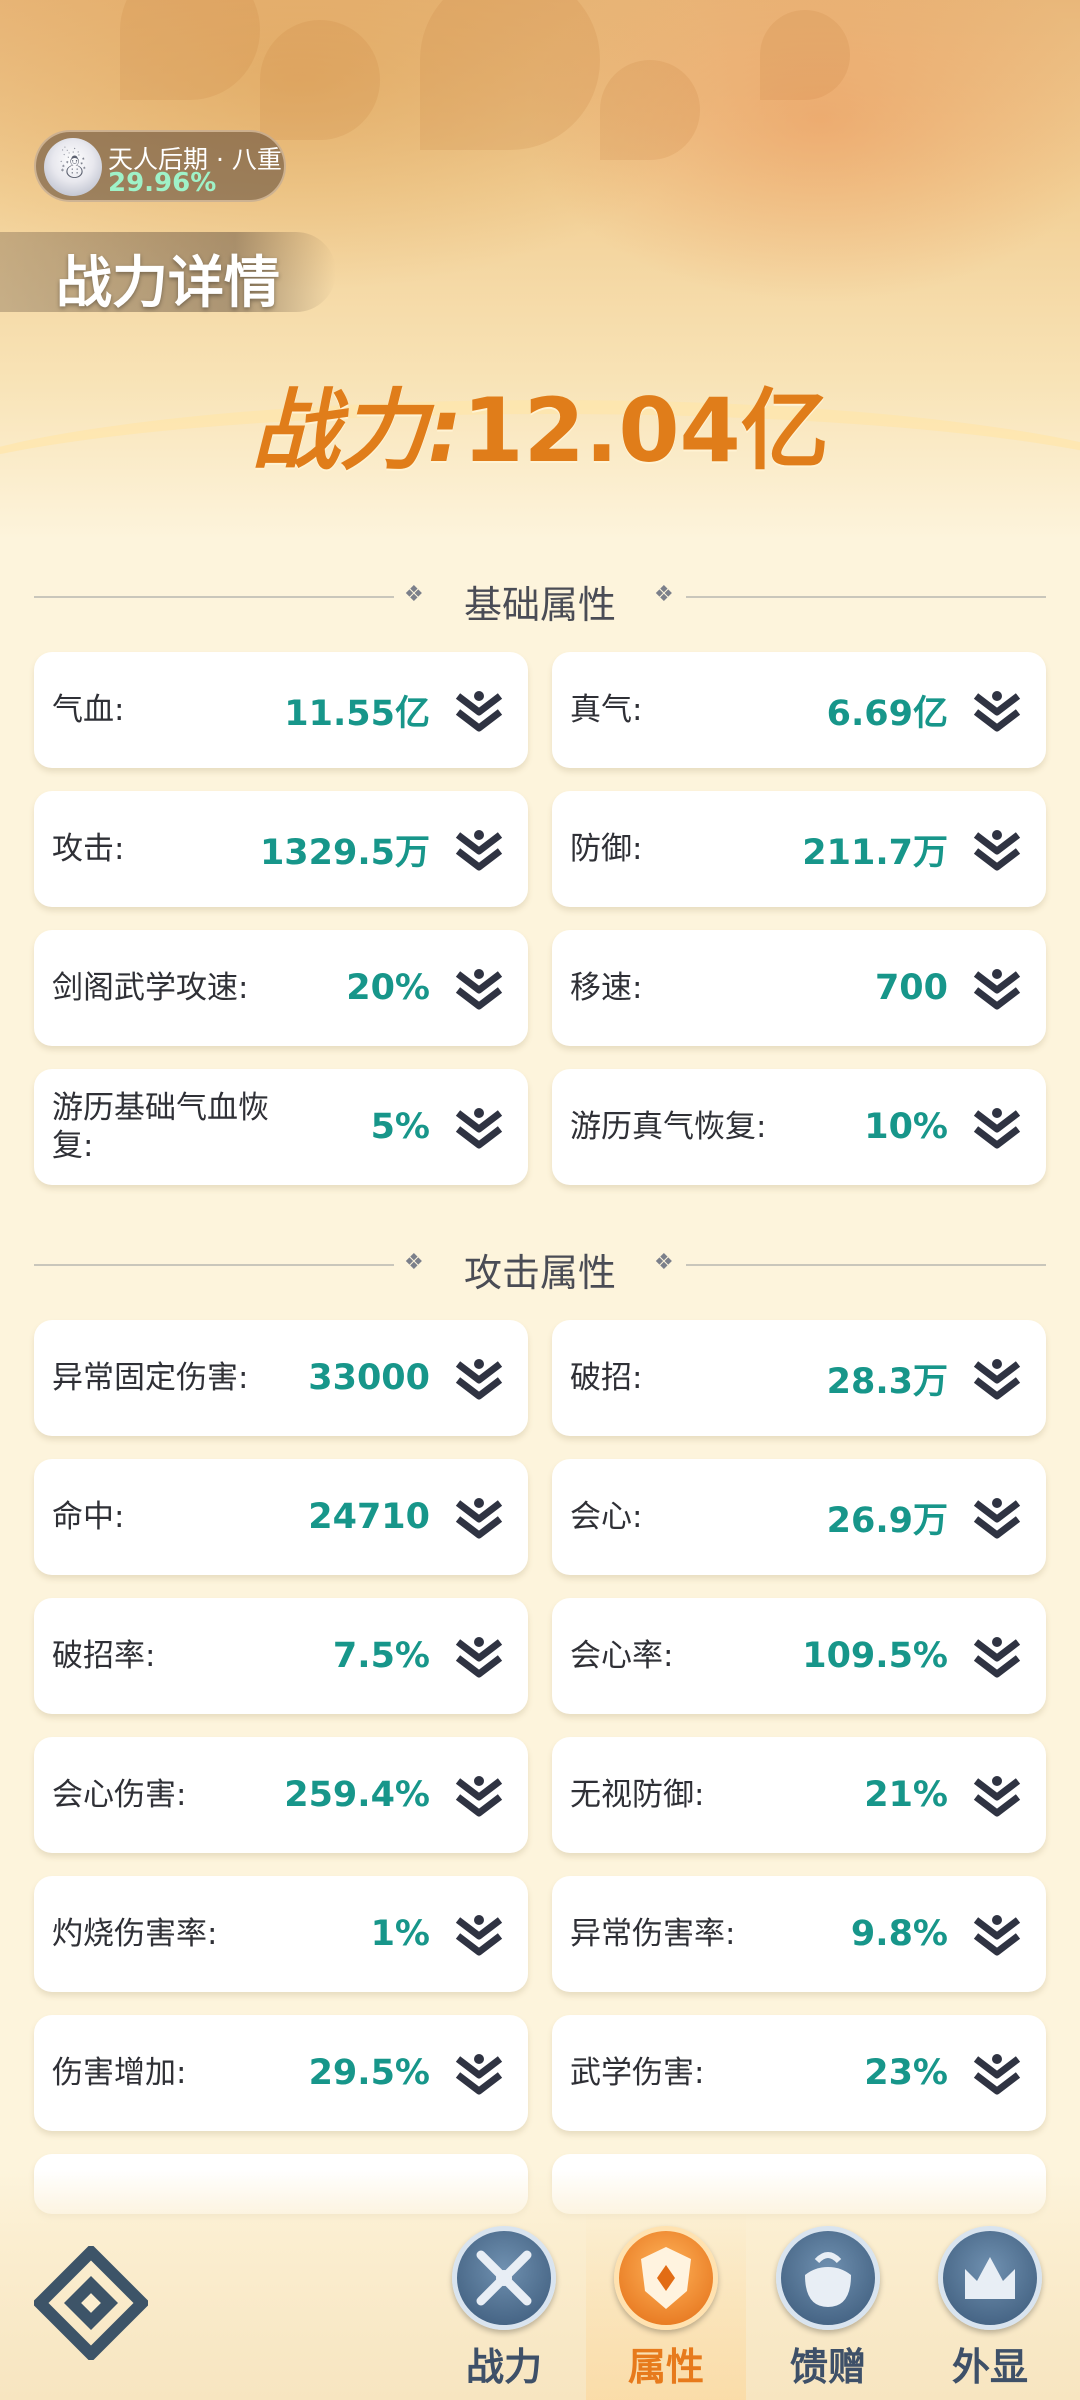 The image size is (1080, 2400). Describe the element at coordinates (150, 988) in the screenshot. I see `stat-label: 剑阁武学攻速:` at that location.